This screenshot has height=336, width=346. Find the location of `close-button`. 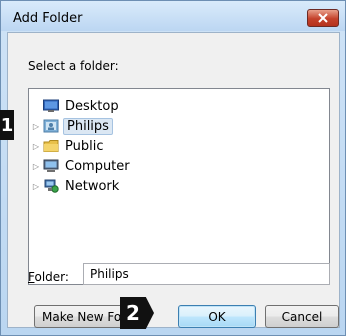

close-button is located at coordinates (323, 18).